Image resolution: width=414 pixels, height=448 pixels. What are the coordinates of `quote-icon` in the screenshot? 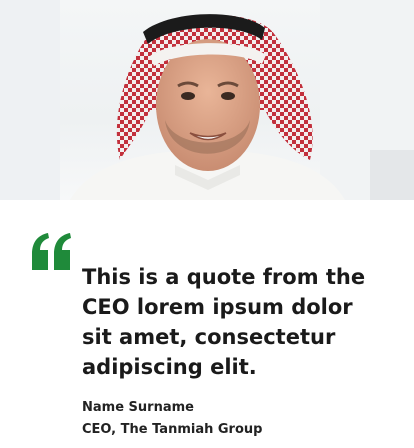 It's located at (51, 251).